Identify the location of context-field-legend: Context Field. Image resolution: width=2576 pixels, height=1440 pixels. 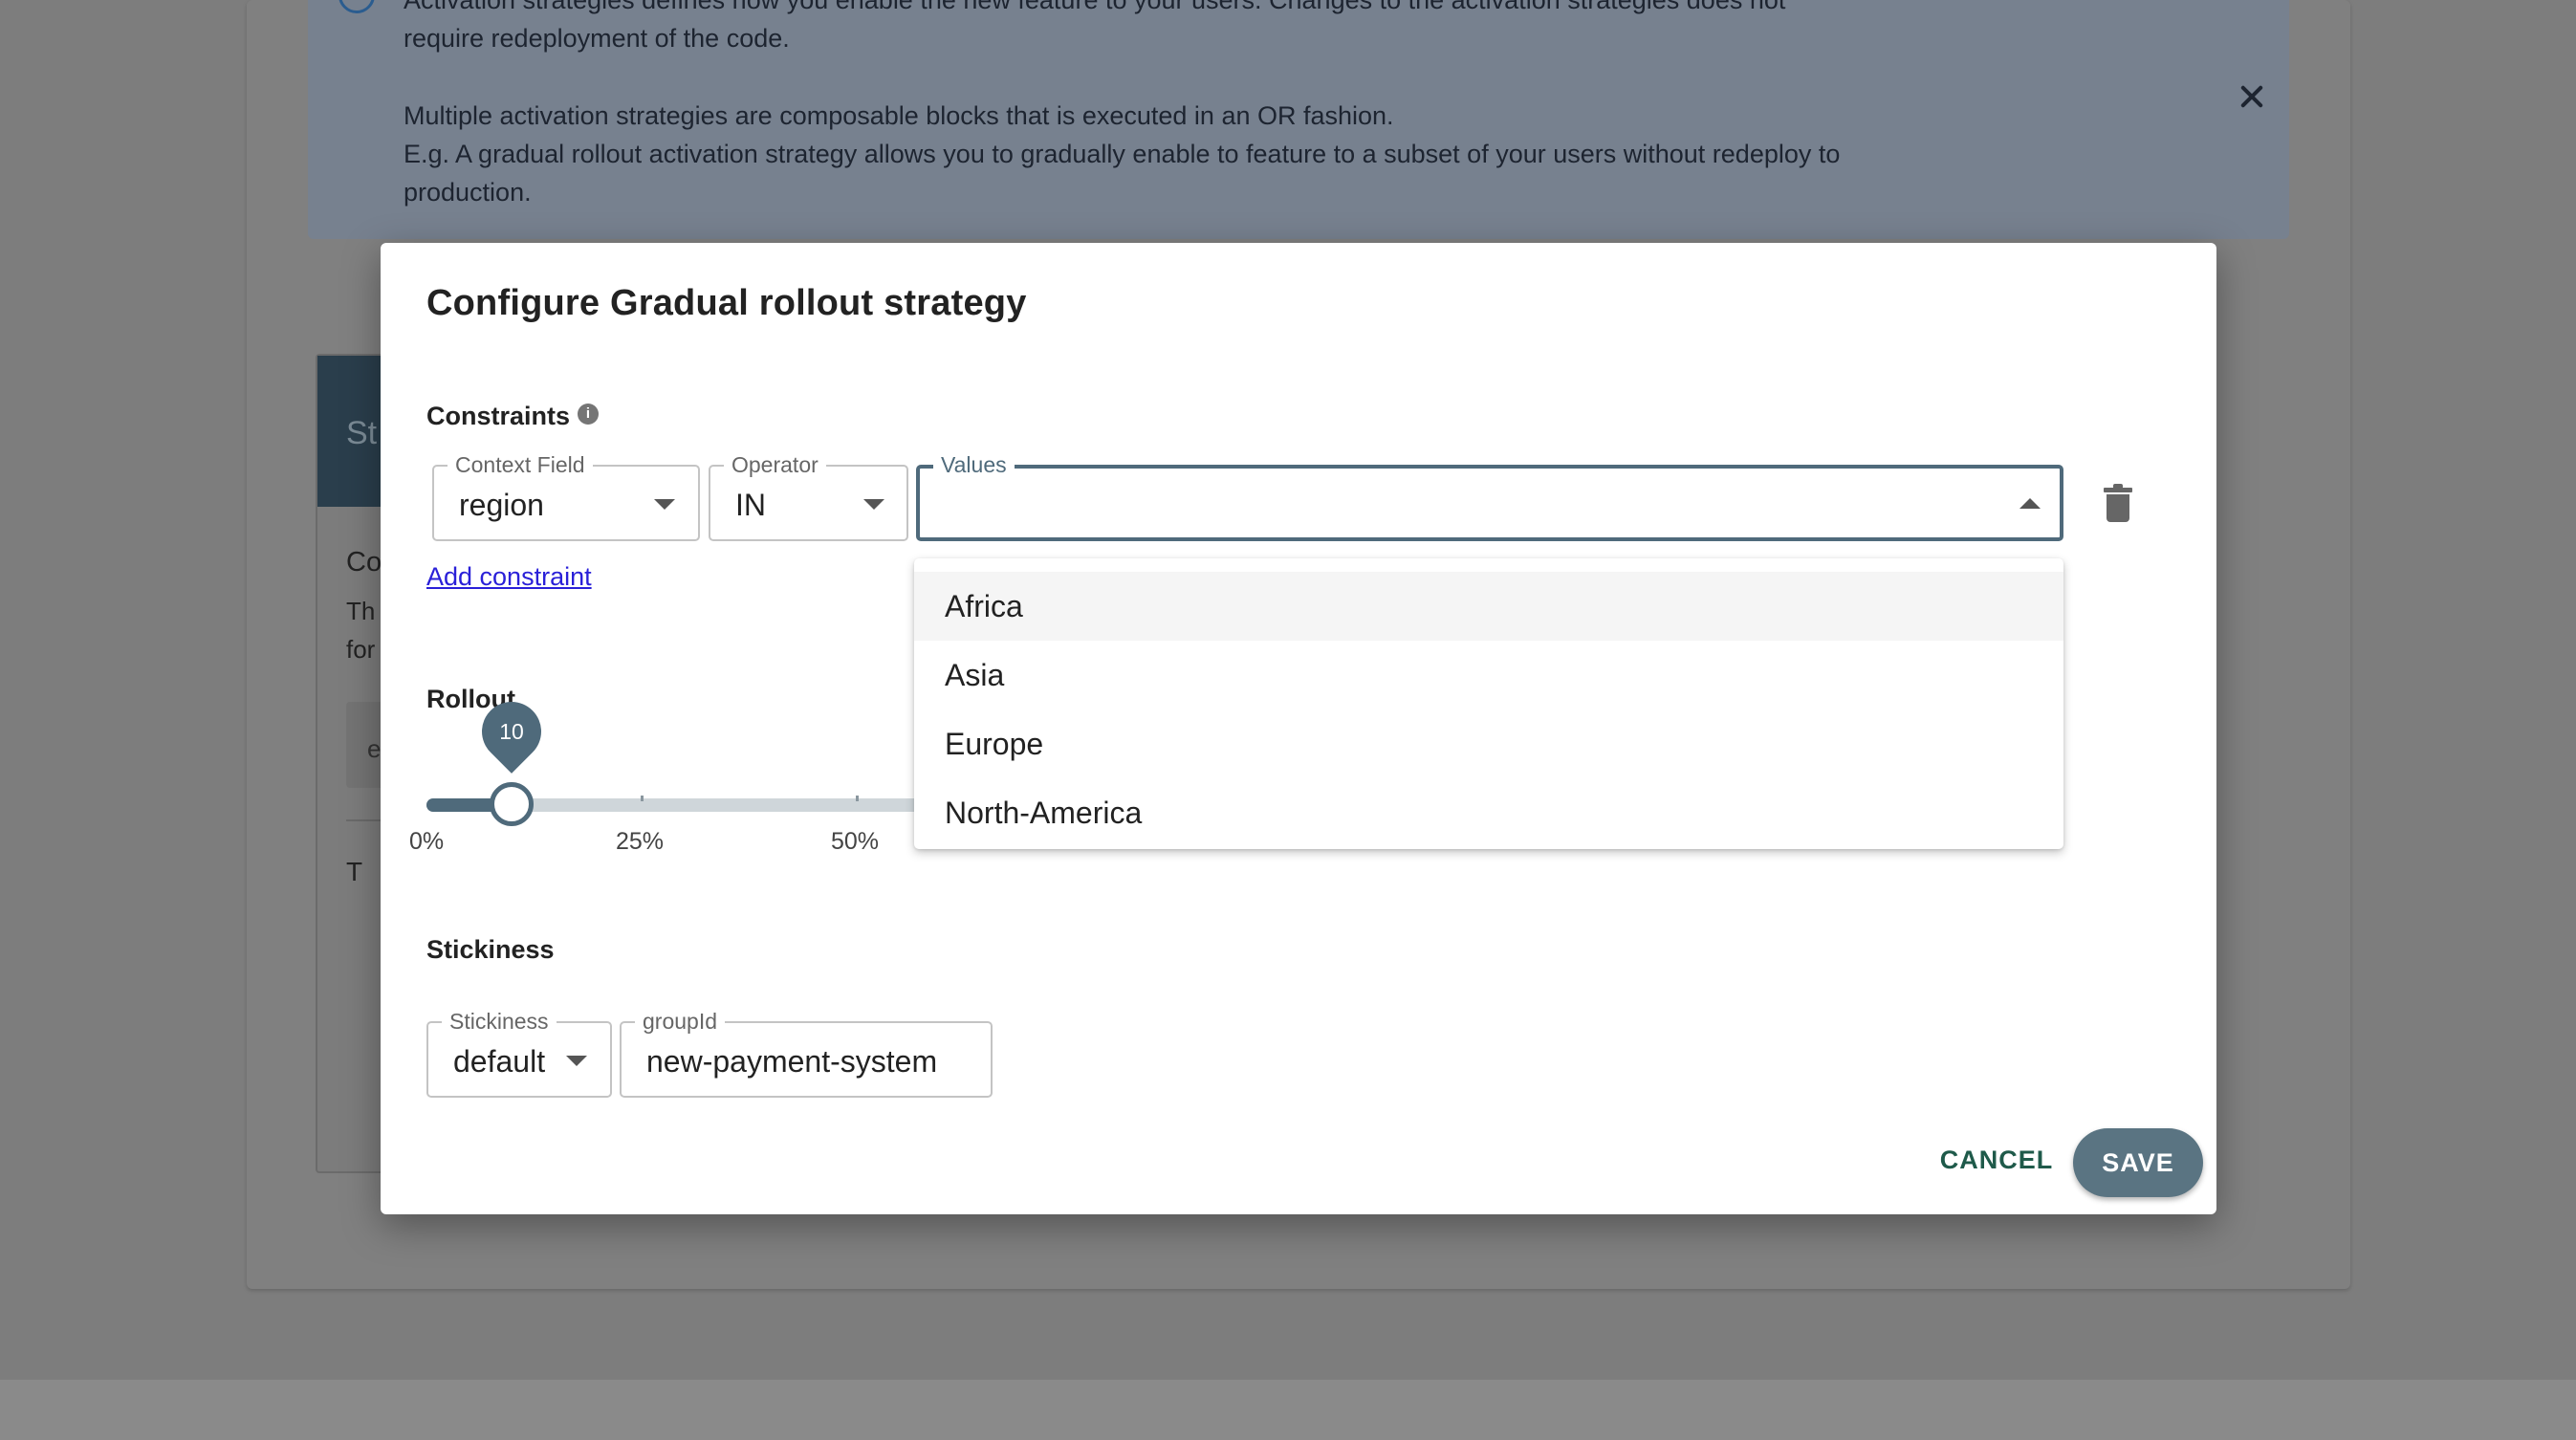
(520, 465).